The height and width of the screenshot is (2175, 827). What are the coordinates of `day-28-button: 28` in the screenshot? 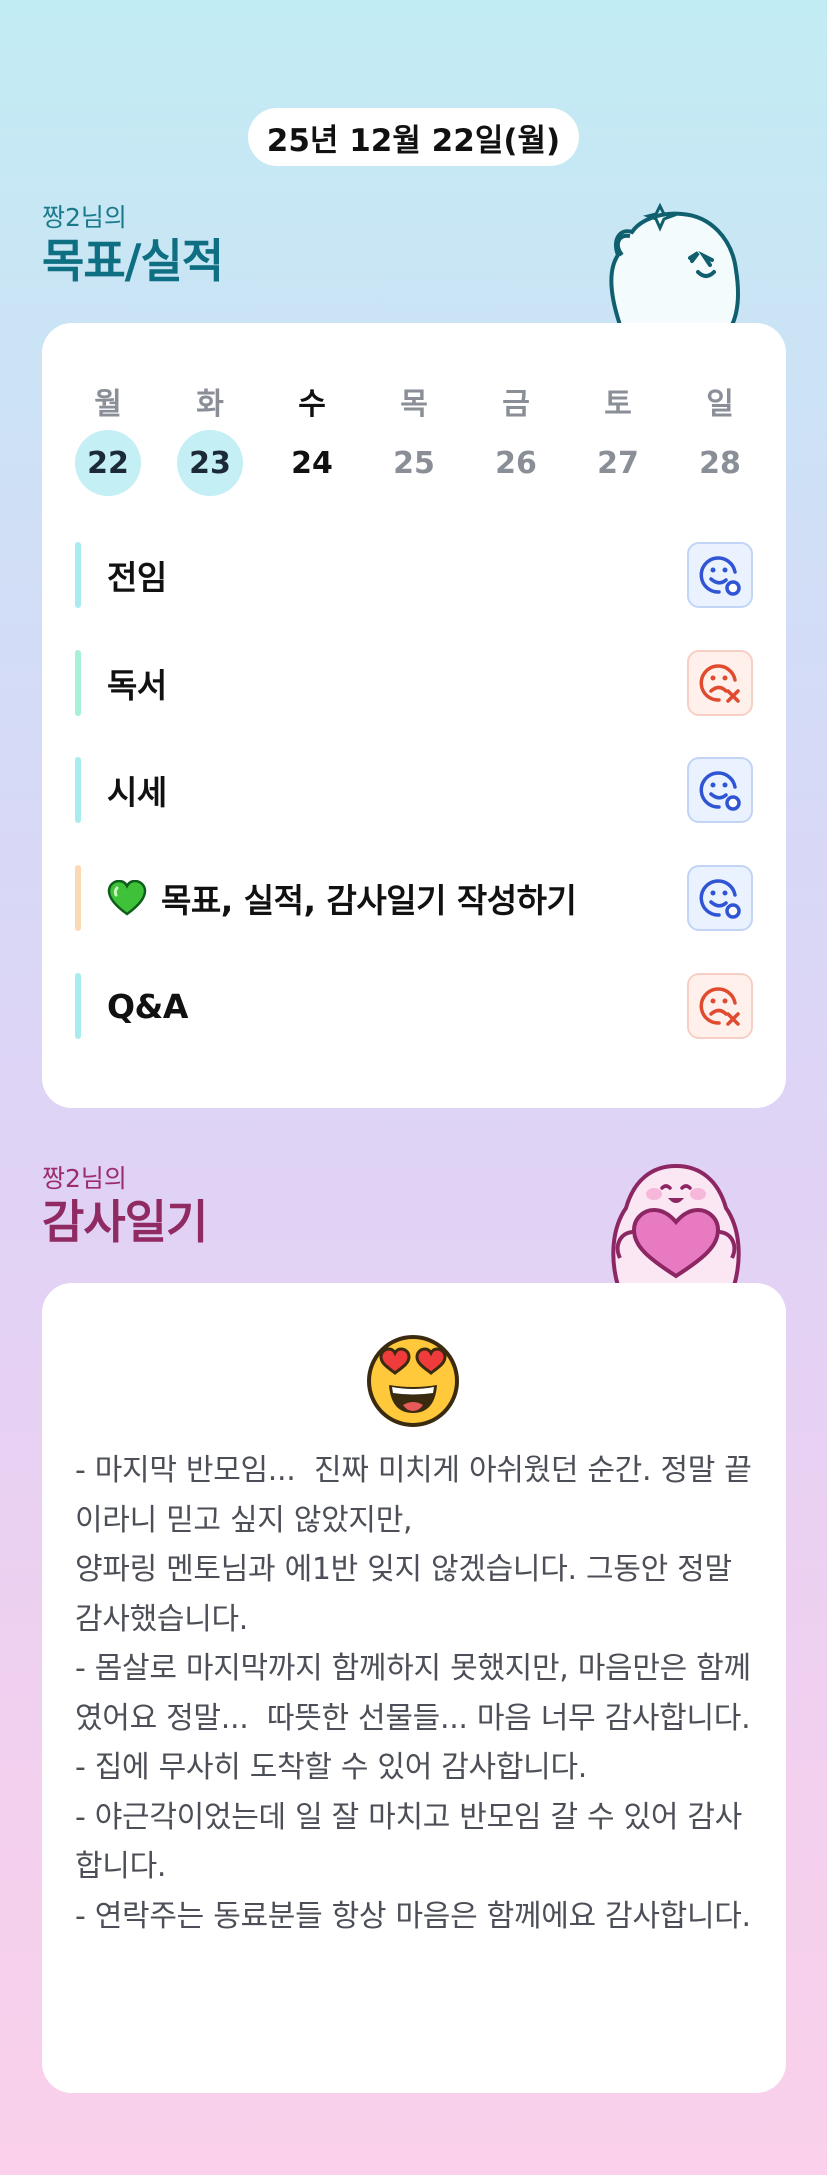 It's located at (720, 463).